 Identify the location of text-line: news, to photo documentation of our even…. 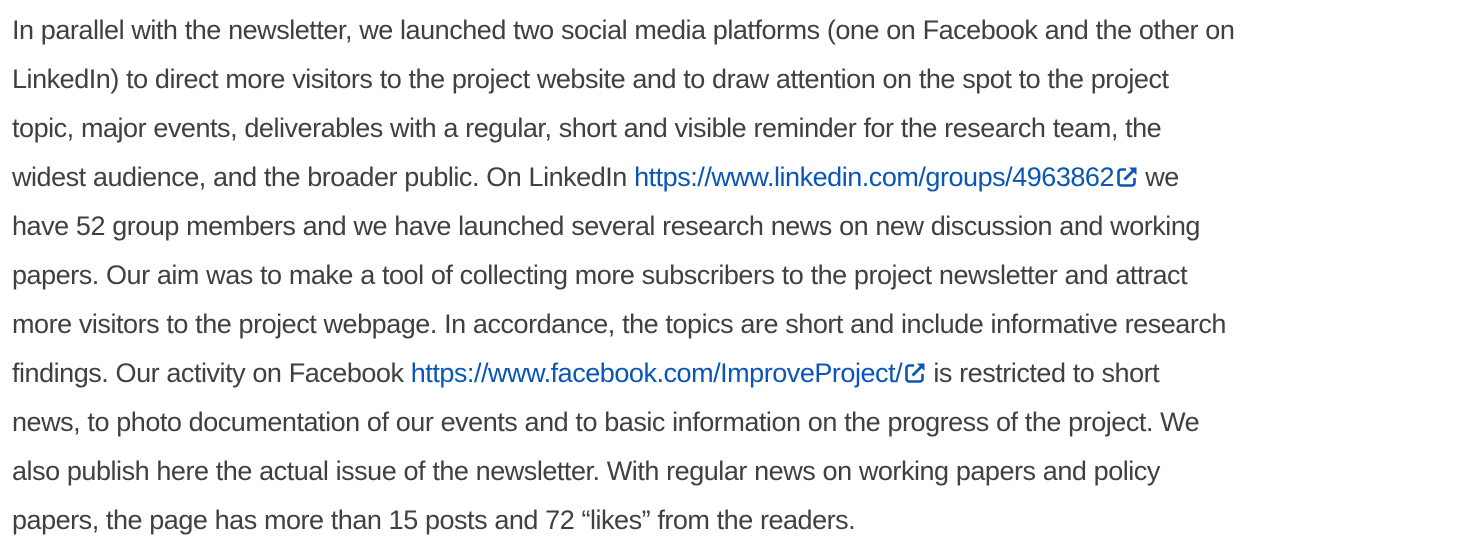
(606, 422).